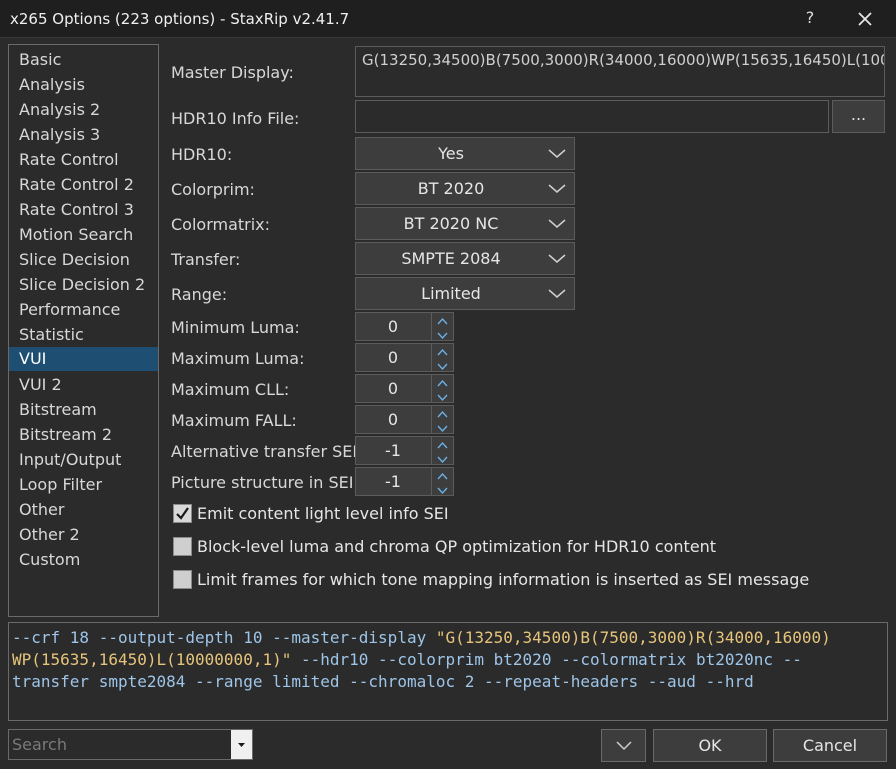  I want to click on nav-item-bitstream-2: Bitstream 2, so click(83, 435).